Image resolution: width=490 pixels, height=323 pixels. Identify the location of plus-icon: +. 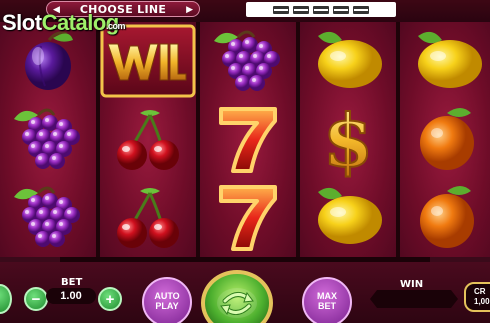
(110, 299).